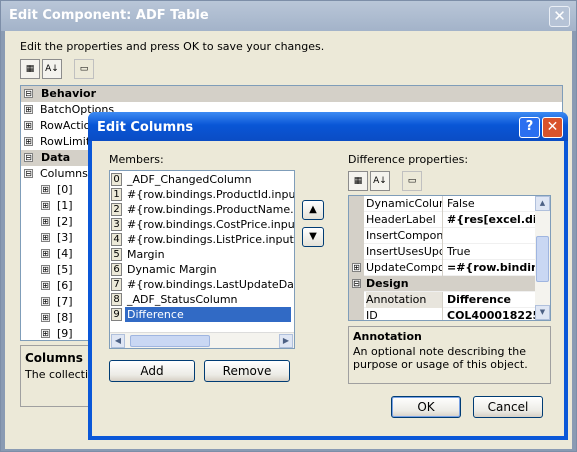  What do you see at coordinates (172, 269) in the screenshot?
I see `member-label: Dynamic Margin` at bounding box center [172, 269].